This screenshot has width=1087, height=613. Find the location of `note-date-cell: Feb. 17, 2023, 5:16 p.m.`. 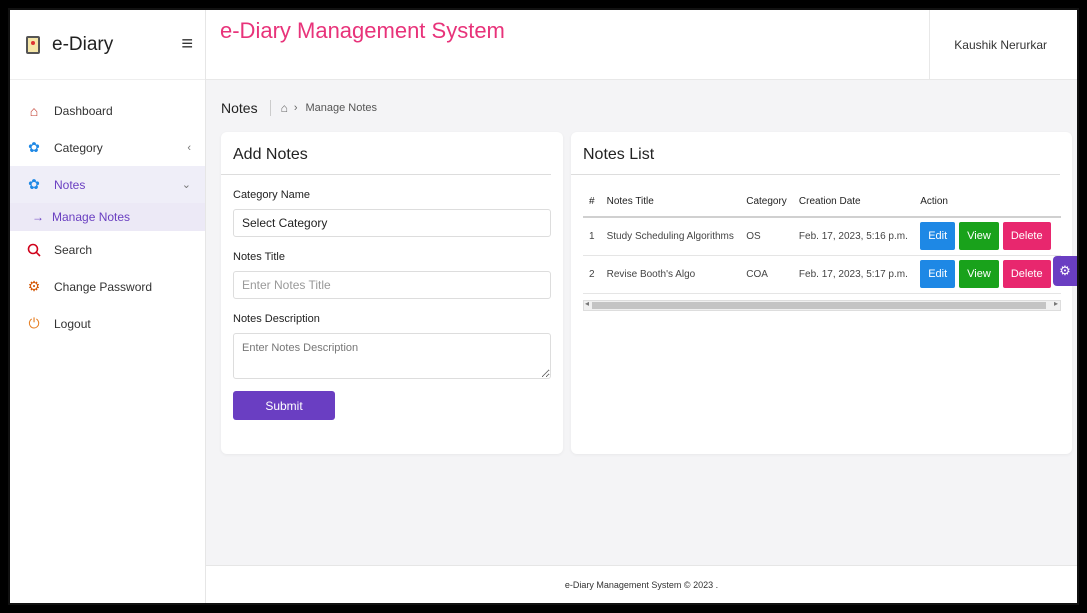

note-date-cell: Feb. 17, 2023, 5:16 p.m. is located at coordinates (853, 236).